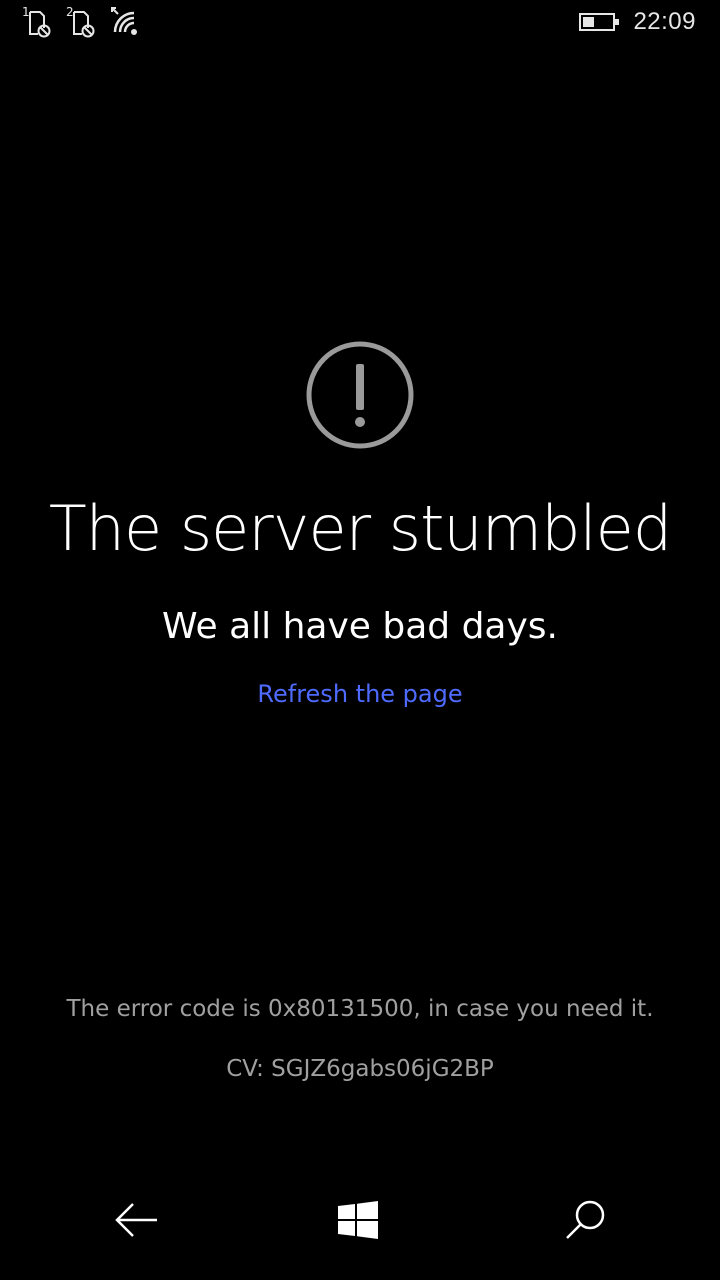 The height and width of the screenshot is (1280, 720). I want to click on wifi-status, so click(127, 23).